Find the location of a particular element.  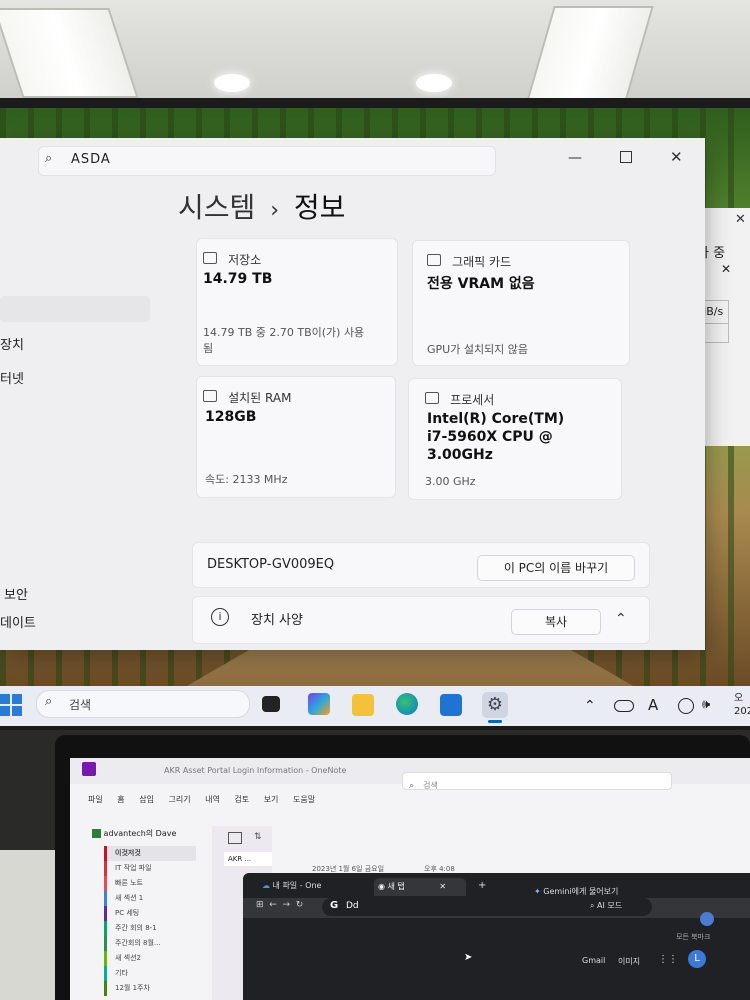

storage-header: 저장소 is located at coordinates (232, 258).